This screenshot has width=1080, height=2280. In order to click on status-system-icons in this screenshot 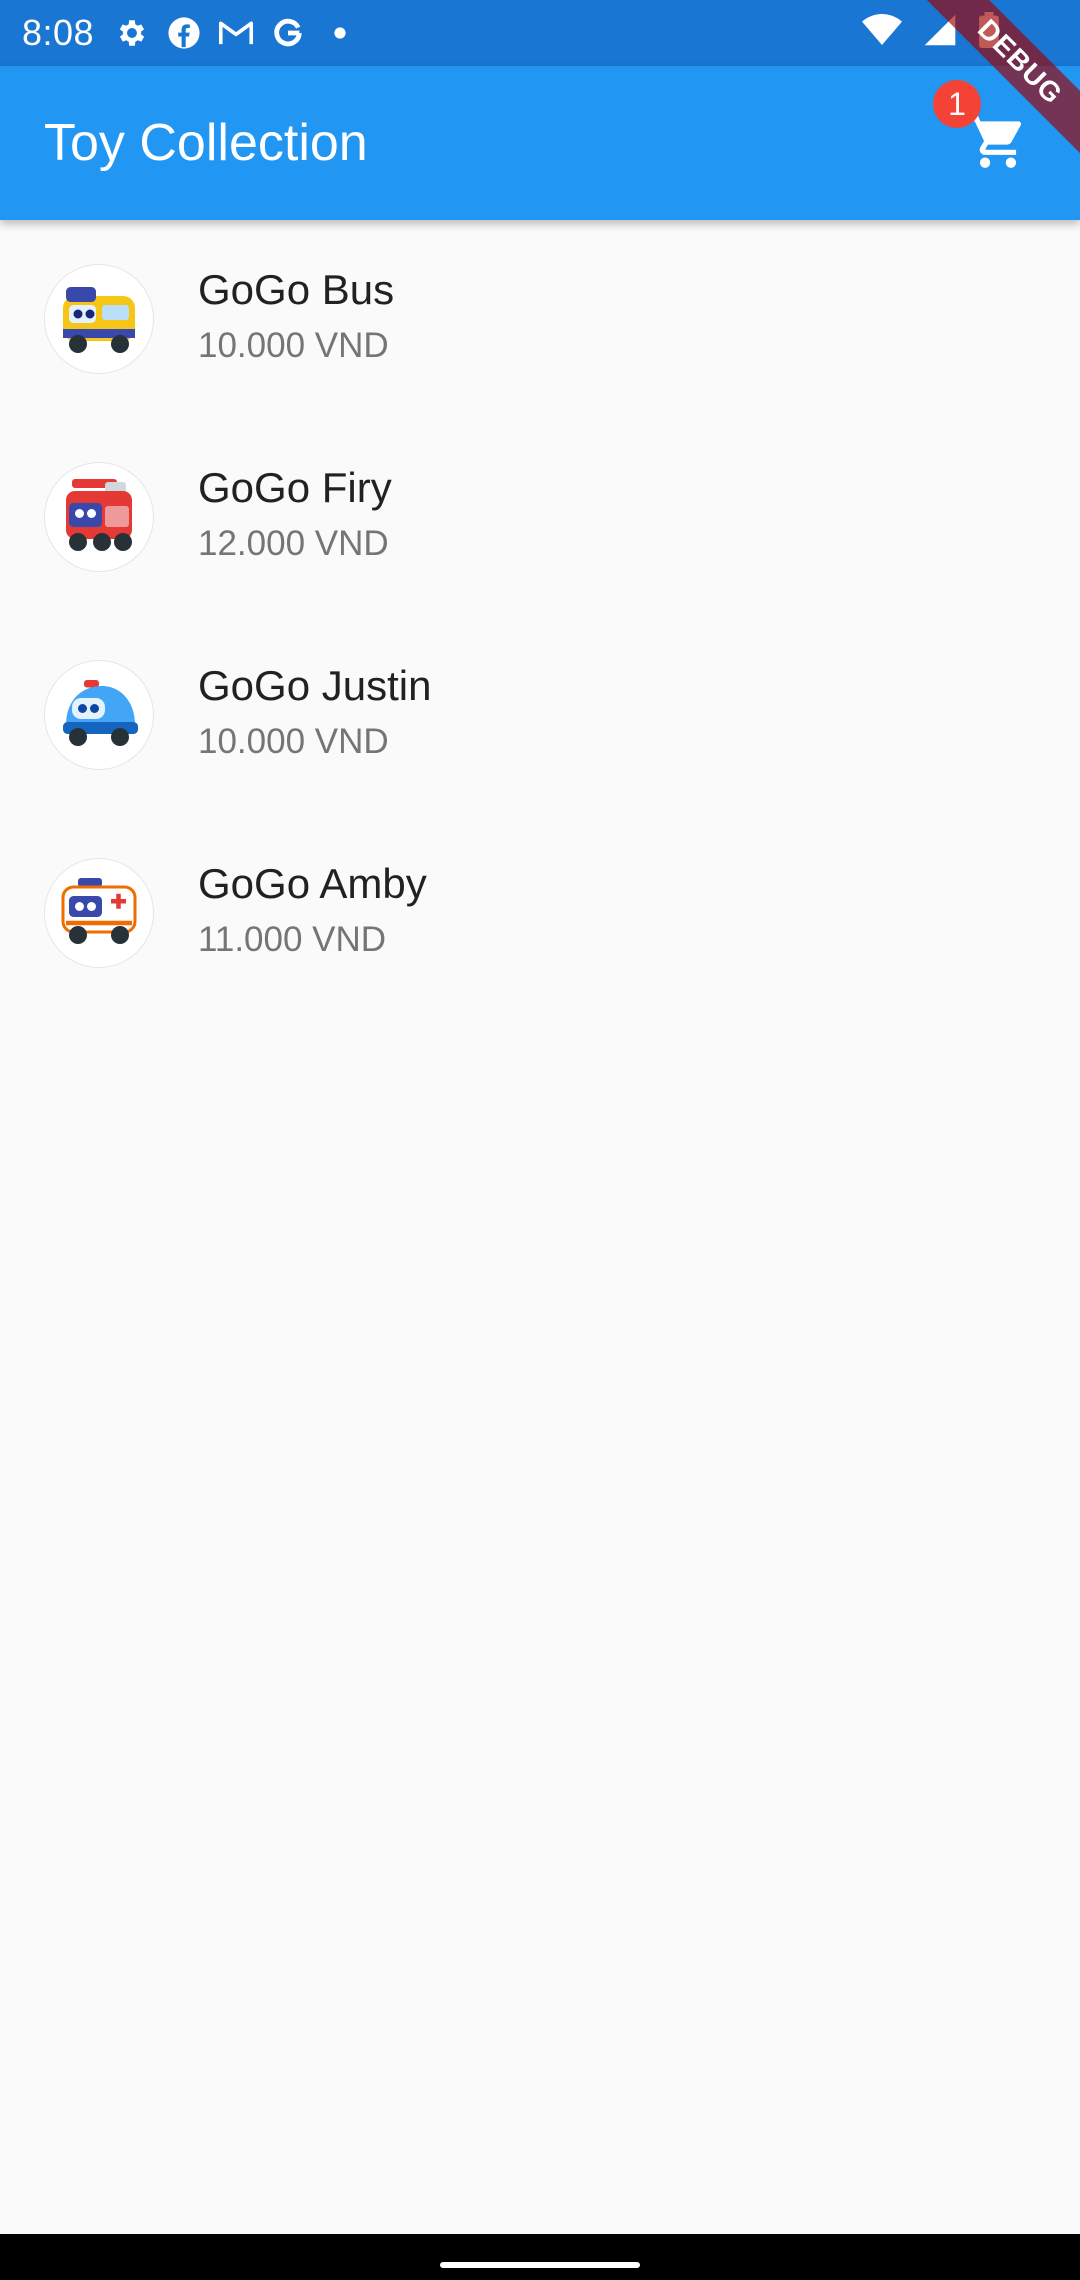, I will do `click(931, 32)`.